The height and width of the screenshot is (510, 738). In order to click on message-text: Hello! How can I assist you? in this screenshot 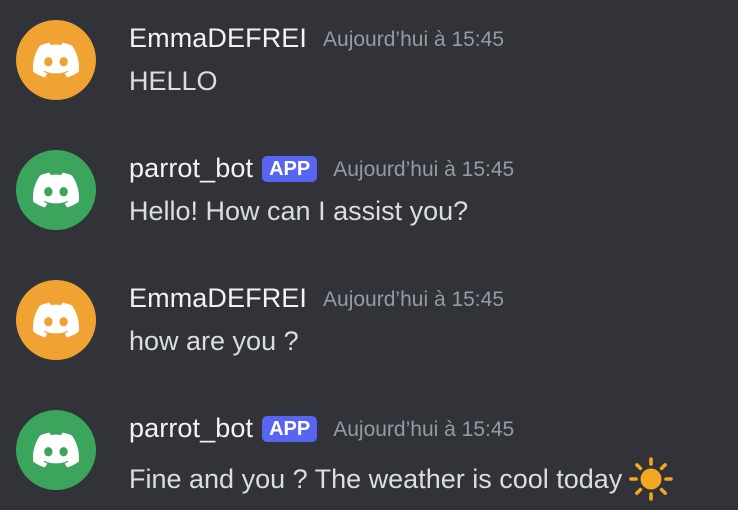, I will do `click(299, 211)`.